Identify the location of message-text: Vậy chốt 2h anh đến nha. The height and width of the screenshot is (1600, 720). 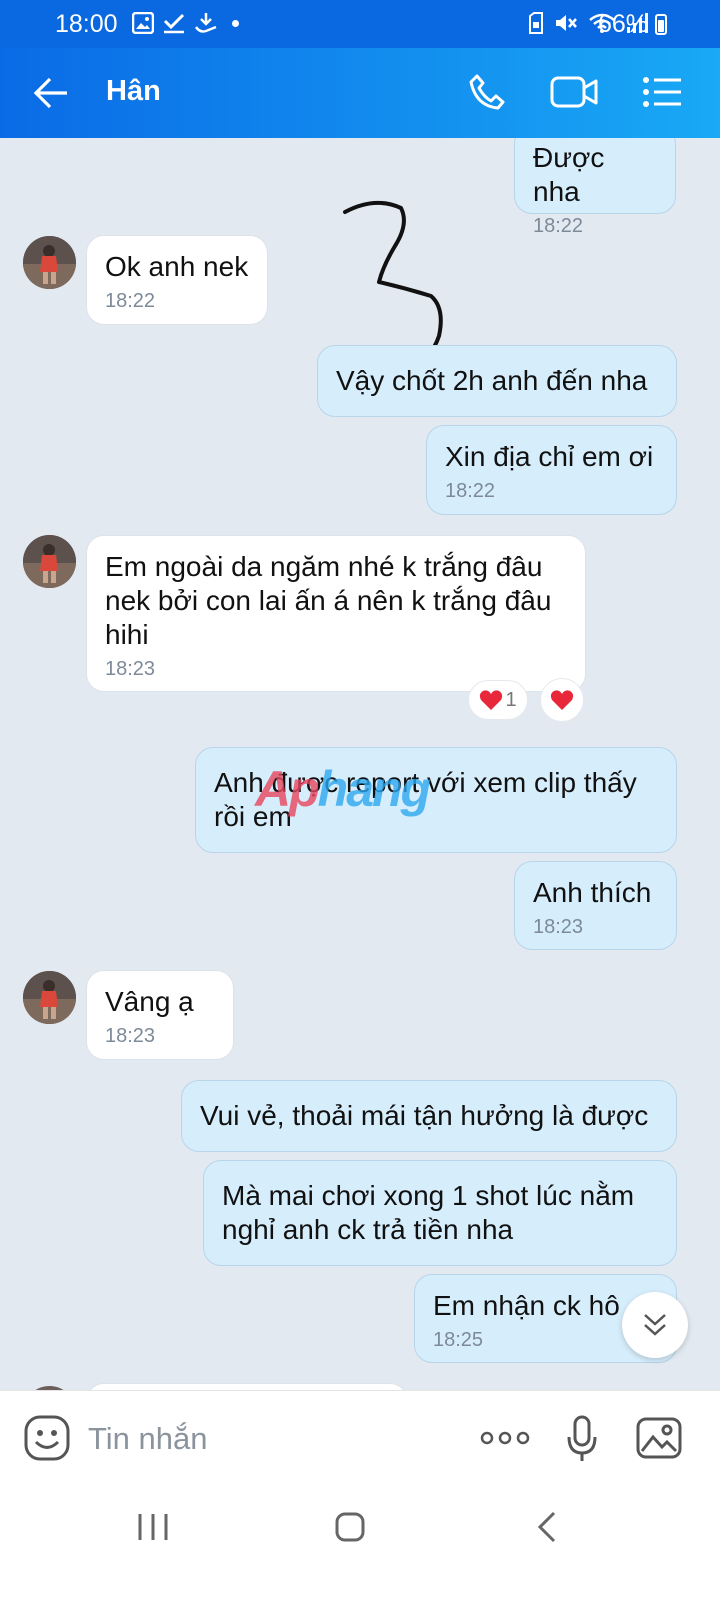
(492, 380).